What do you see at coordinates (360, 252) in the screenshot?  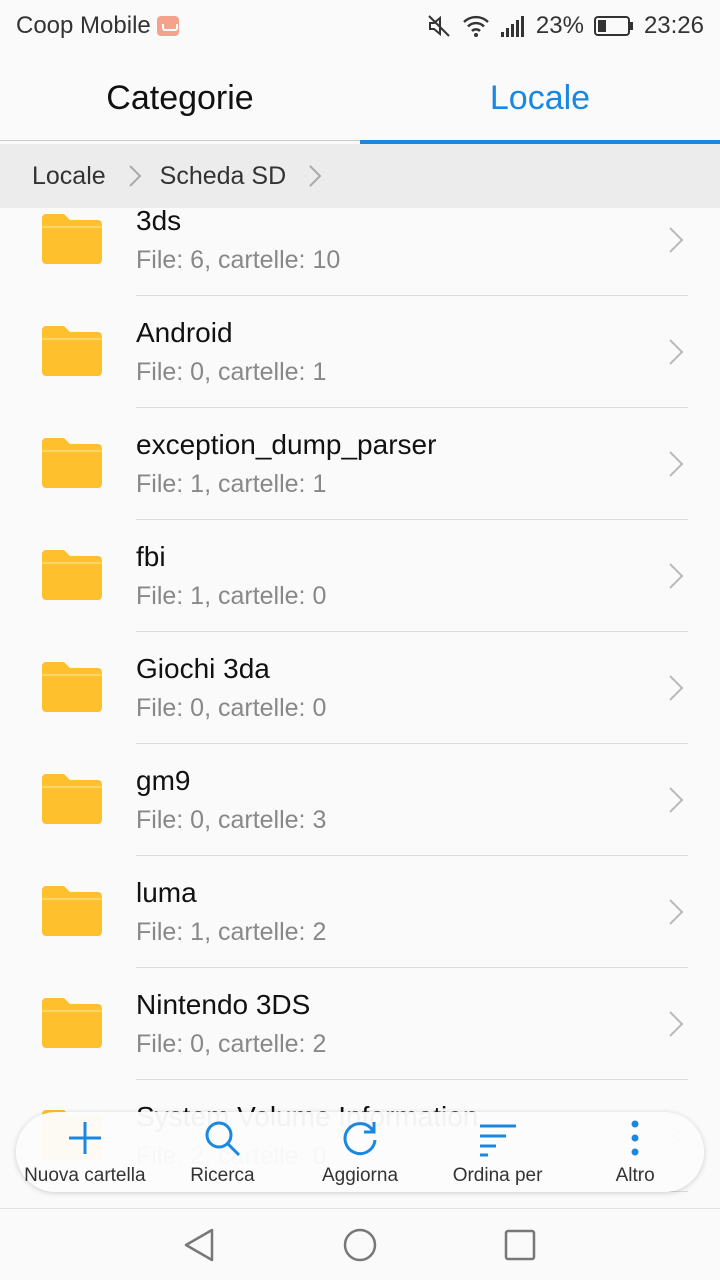 I see `list-item: 3ds File: 6, cartelle: 10` at bounding box center [360, 252].